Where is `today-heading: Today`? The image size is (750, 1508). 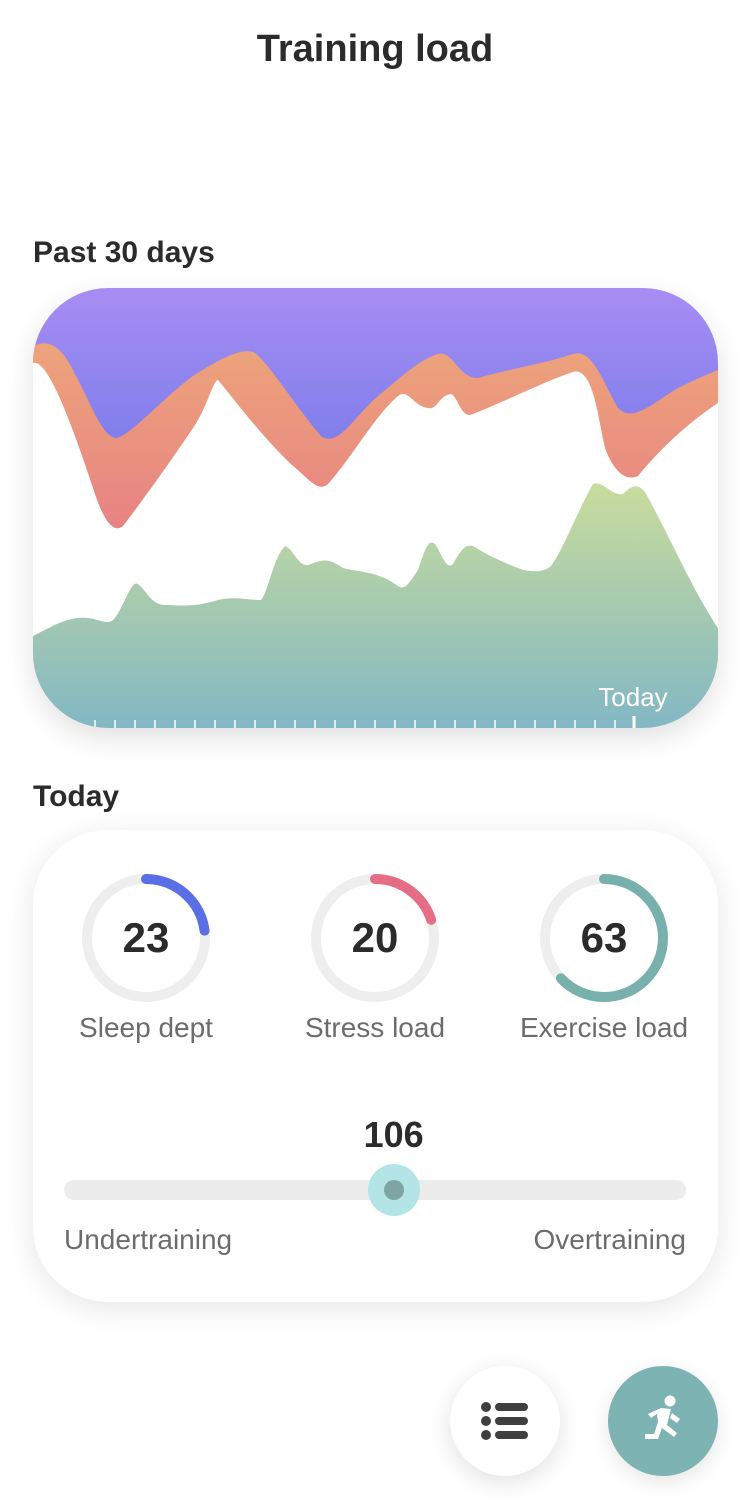 today-heading: Today is located at coordinates (76, 796).